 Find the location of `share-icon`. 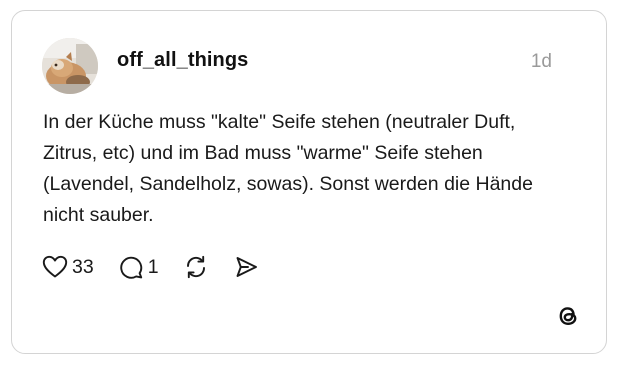

share-icon is located at coordinates (246, 267).